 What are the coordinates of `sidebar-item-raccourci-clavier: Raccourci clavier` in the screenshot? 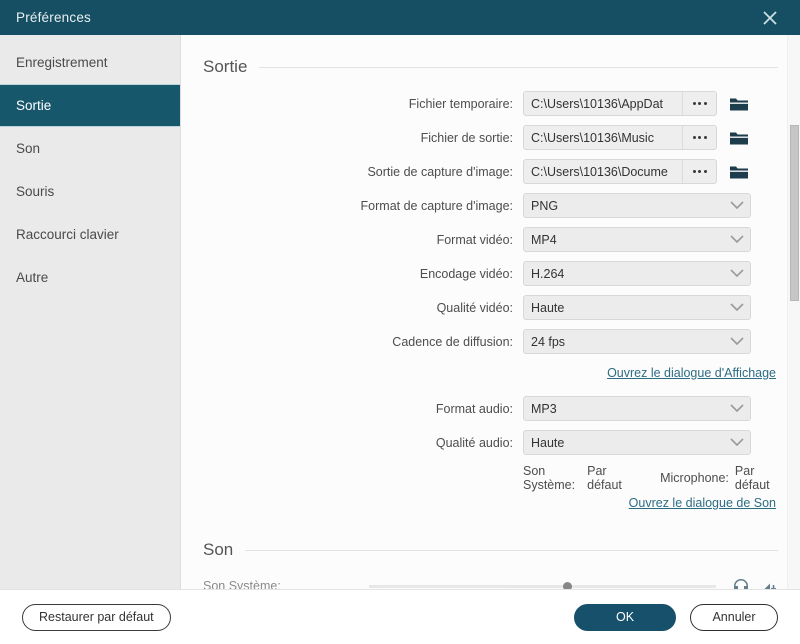 It's located at (90, 234).